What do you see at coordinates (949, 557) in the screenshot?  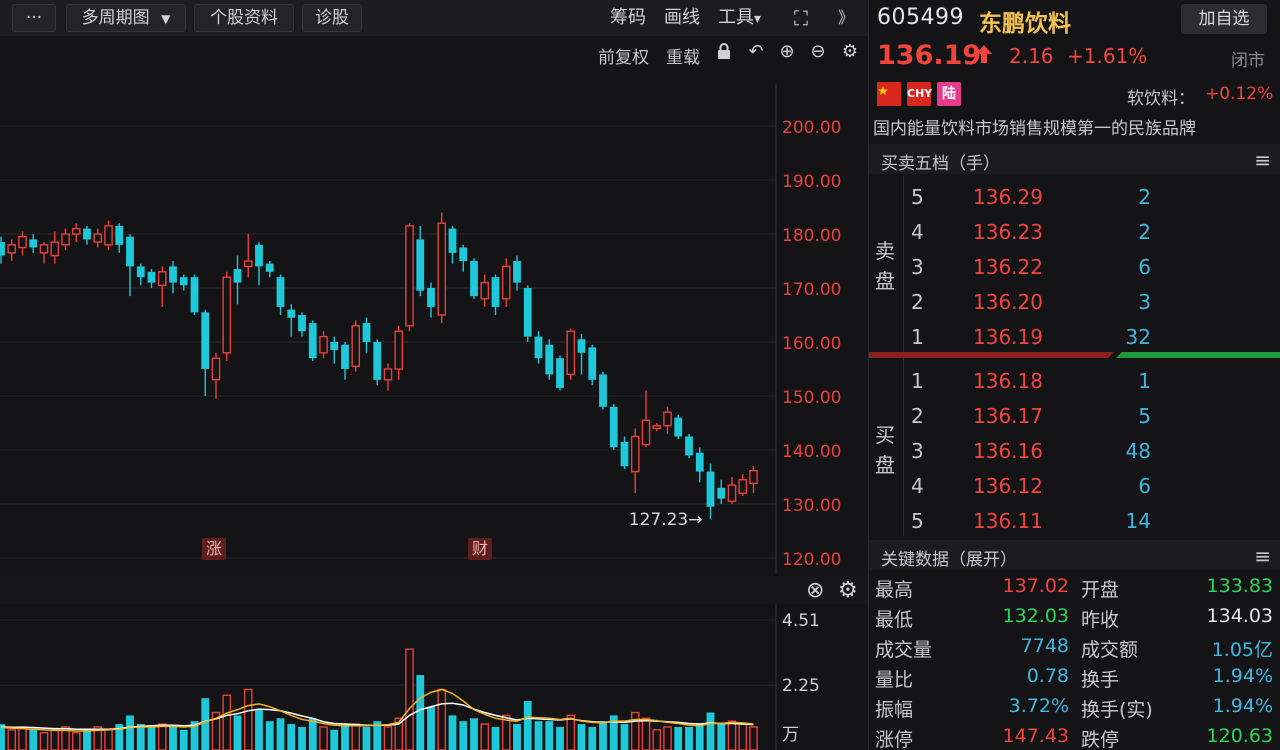 I see `keydata-title: 关键数据（展开）` at bounding box center [949, 557].